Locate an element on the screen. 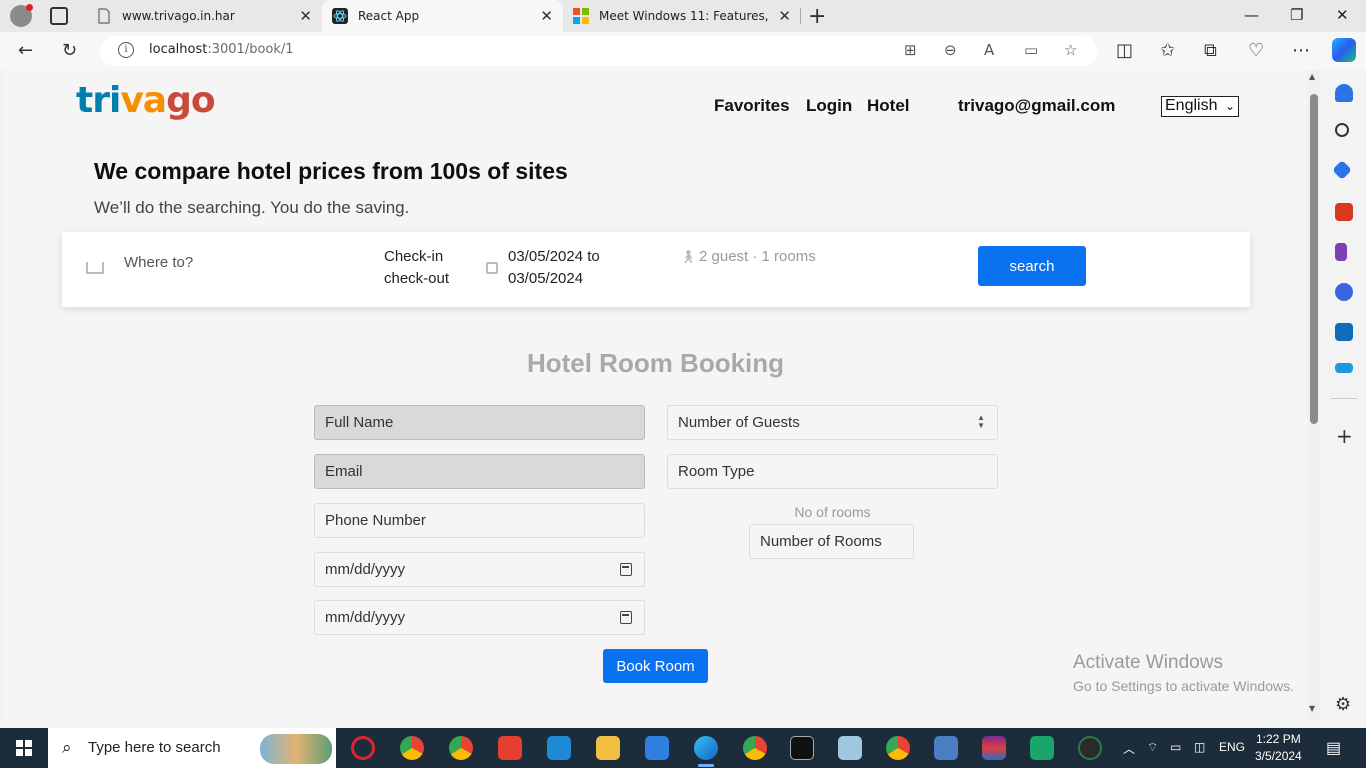 This screenshot has height=768, width=1366. drop-icon is located at coordinates (1344, 368).